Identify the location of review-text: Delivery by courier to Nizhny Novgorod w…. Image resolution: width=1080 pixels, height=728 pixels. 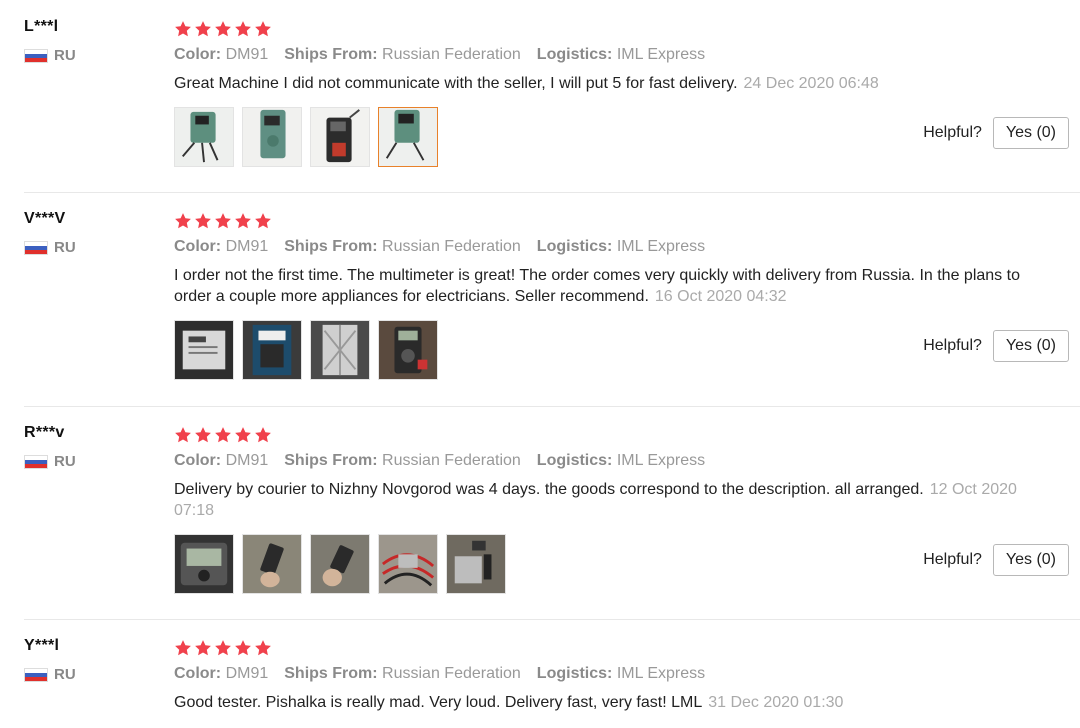
(595, 500).